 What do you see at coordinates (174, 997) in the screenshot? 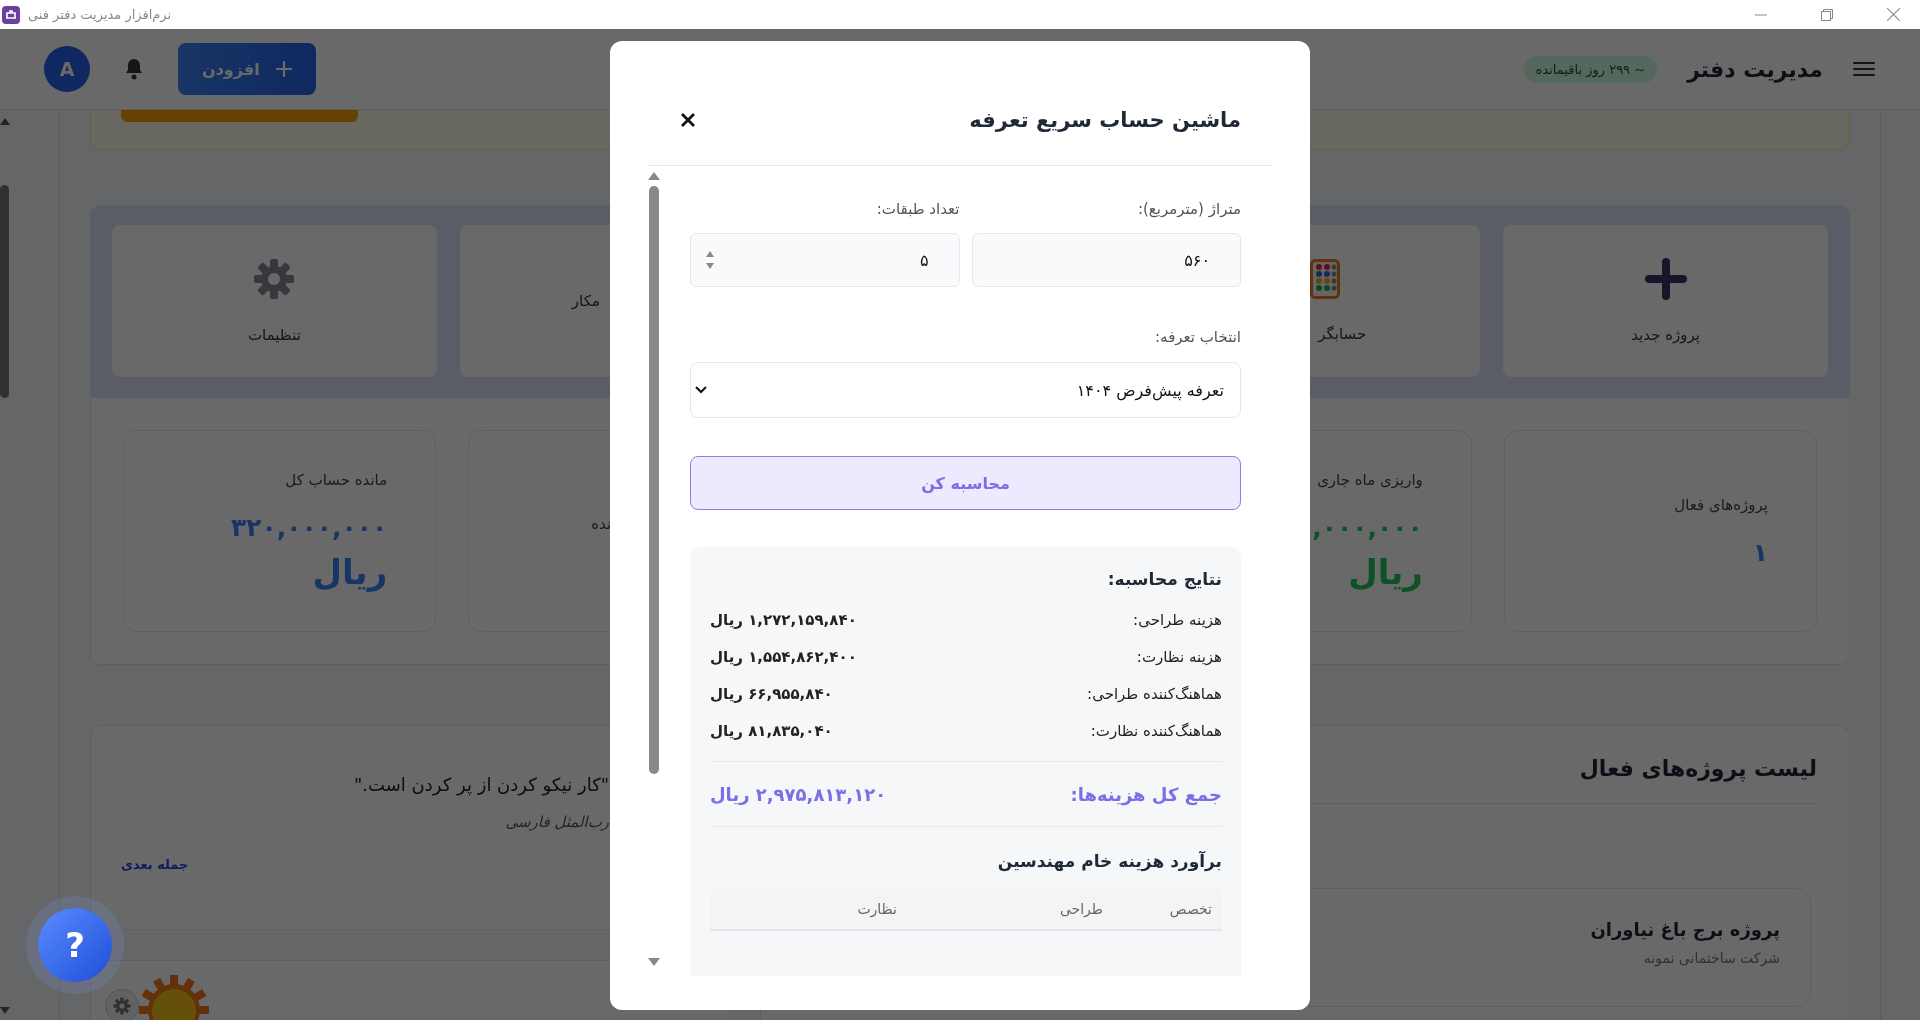
I see `sun-icon` at bounding box center [174, 997].